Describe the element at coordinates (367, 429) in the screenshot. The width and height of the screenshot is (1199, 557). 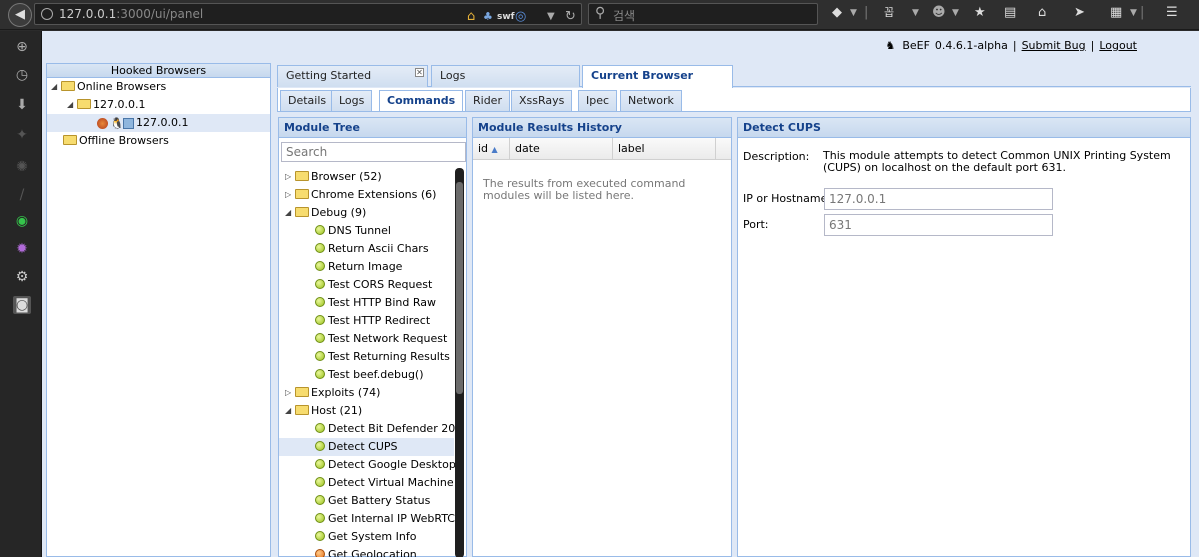
I see `module-item: Detect Bit Defender 2012` at that location.